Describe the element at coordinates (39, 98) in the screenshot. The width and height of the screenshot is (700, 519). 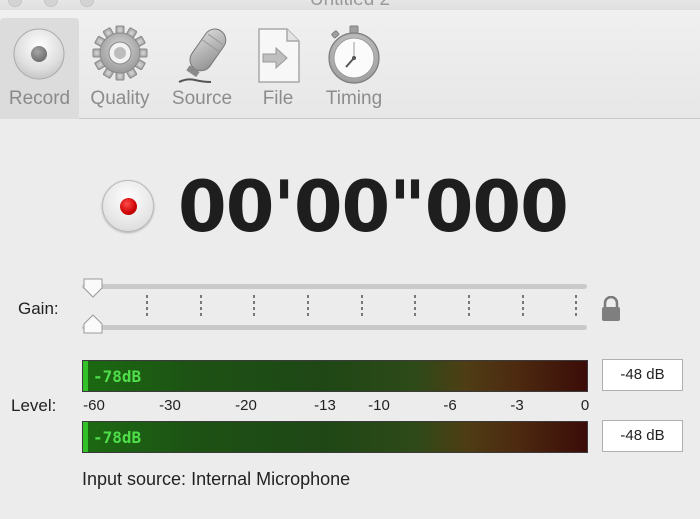
I see `tab-record-label: Record` at that location.